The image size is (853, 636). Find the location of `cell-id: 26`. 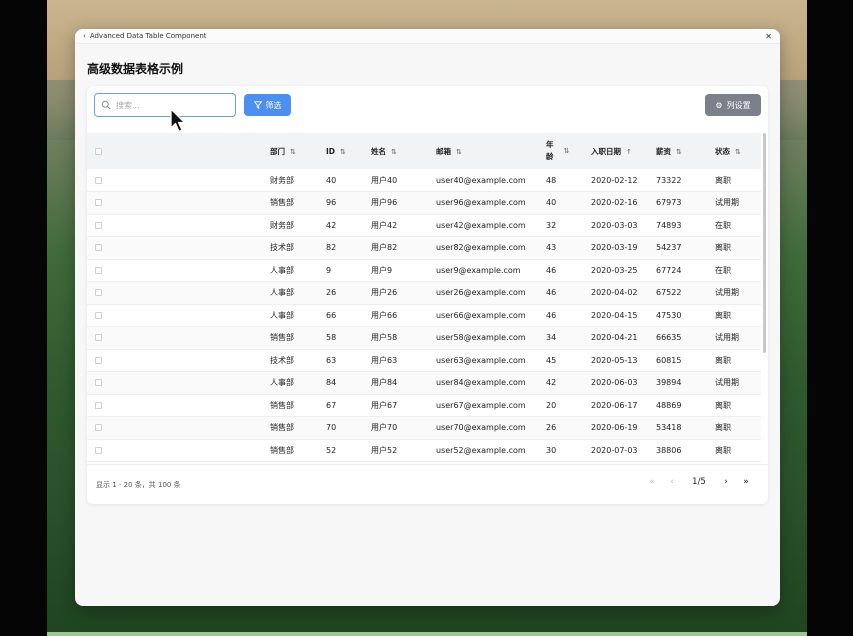

cell-id: 26 is located at coordinates (348, 293).